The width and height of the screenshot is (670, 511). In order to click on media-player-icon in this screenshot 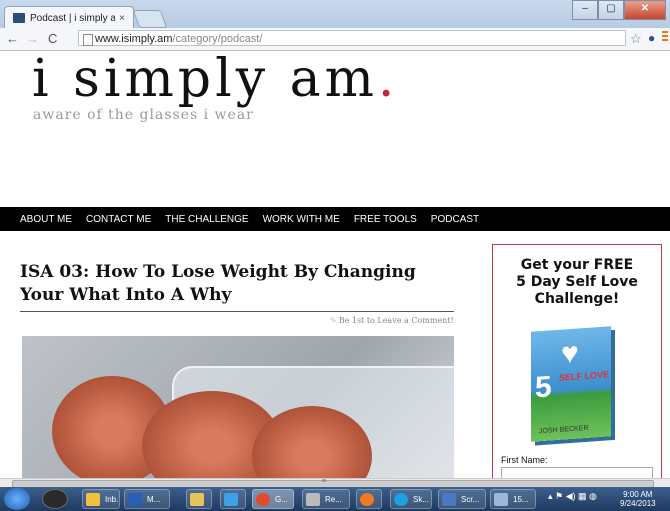, I will do `click(367, 499)`.